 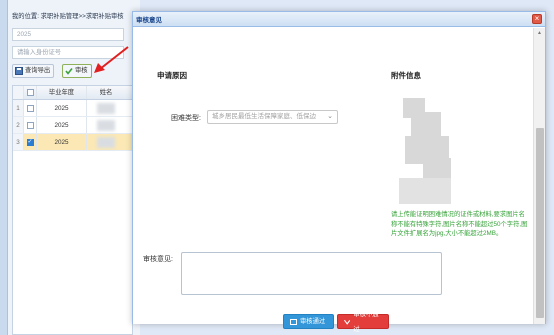 I want to click on grid-header-year: 毕业年度, so click(x=62, y=92).